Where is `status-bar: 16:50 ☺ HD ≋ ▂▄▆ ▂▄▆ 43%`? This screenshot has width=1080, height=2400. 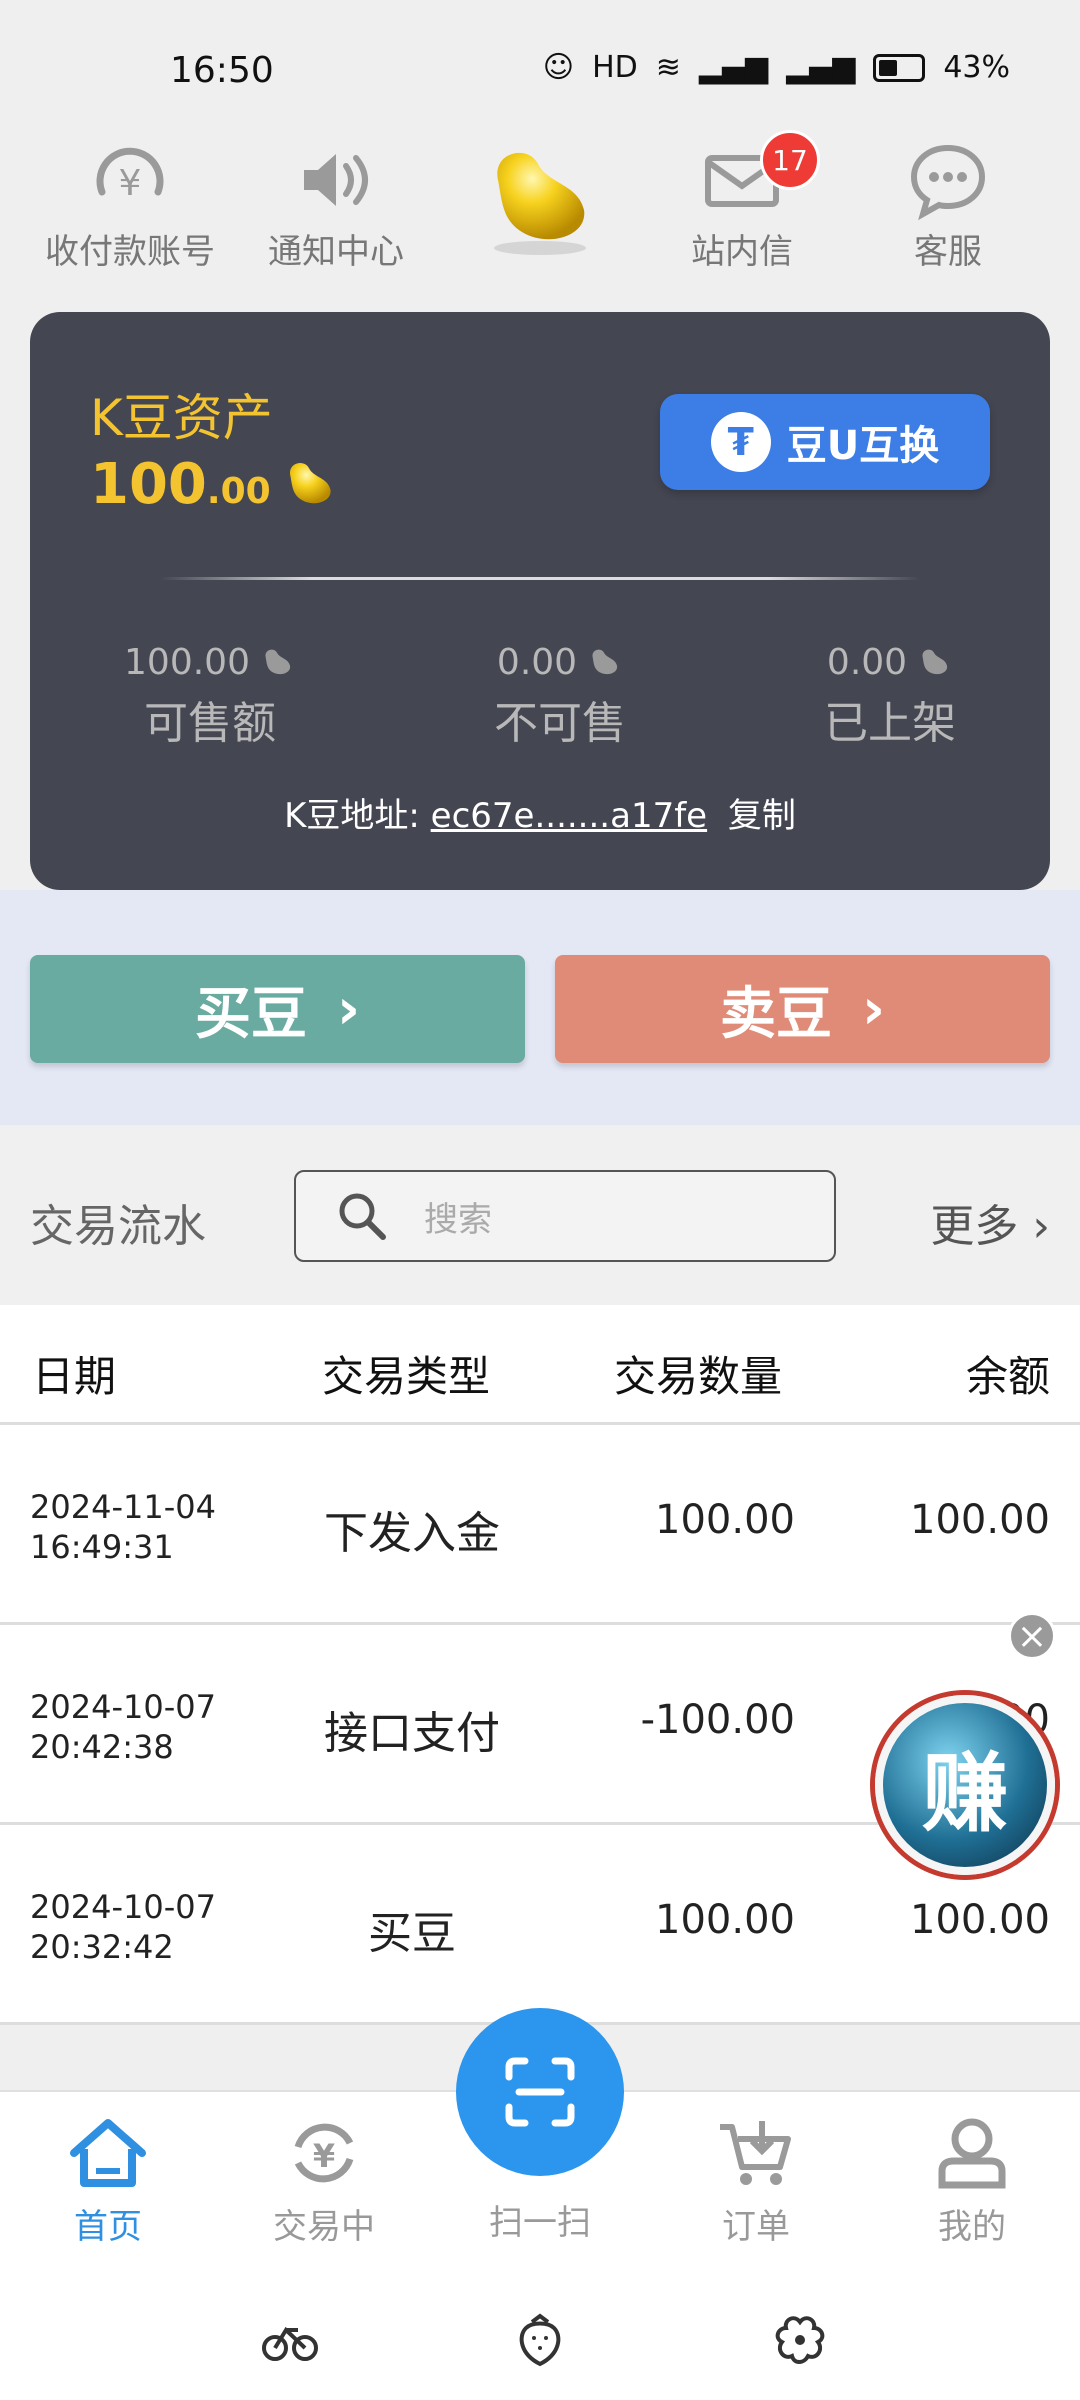 status-bar: 16:50 ☺ HD ≋ ▂▄▆ ▂▄▆ 43% is located at coordinates (540, 60).